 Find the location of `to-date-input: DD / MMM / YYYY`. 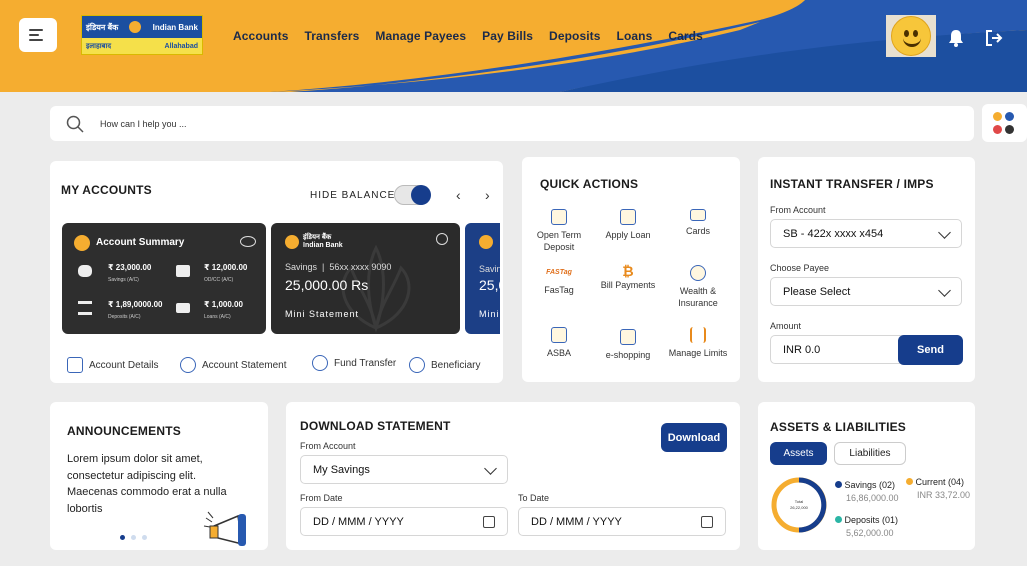

to-date-input: DD / MMM / YYYY is located at coordinates (622, 521).